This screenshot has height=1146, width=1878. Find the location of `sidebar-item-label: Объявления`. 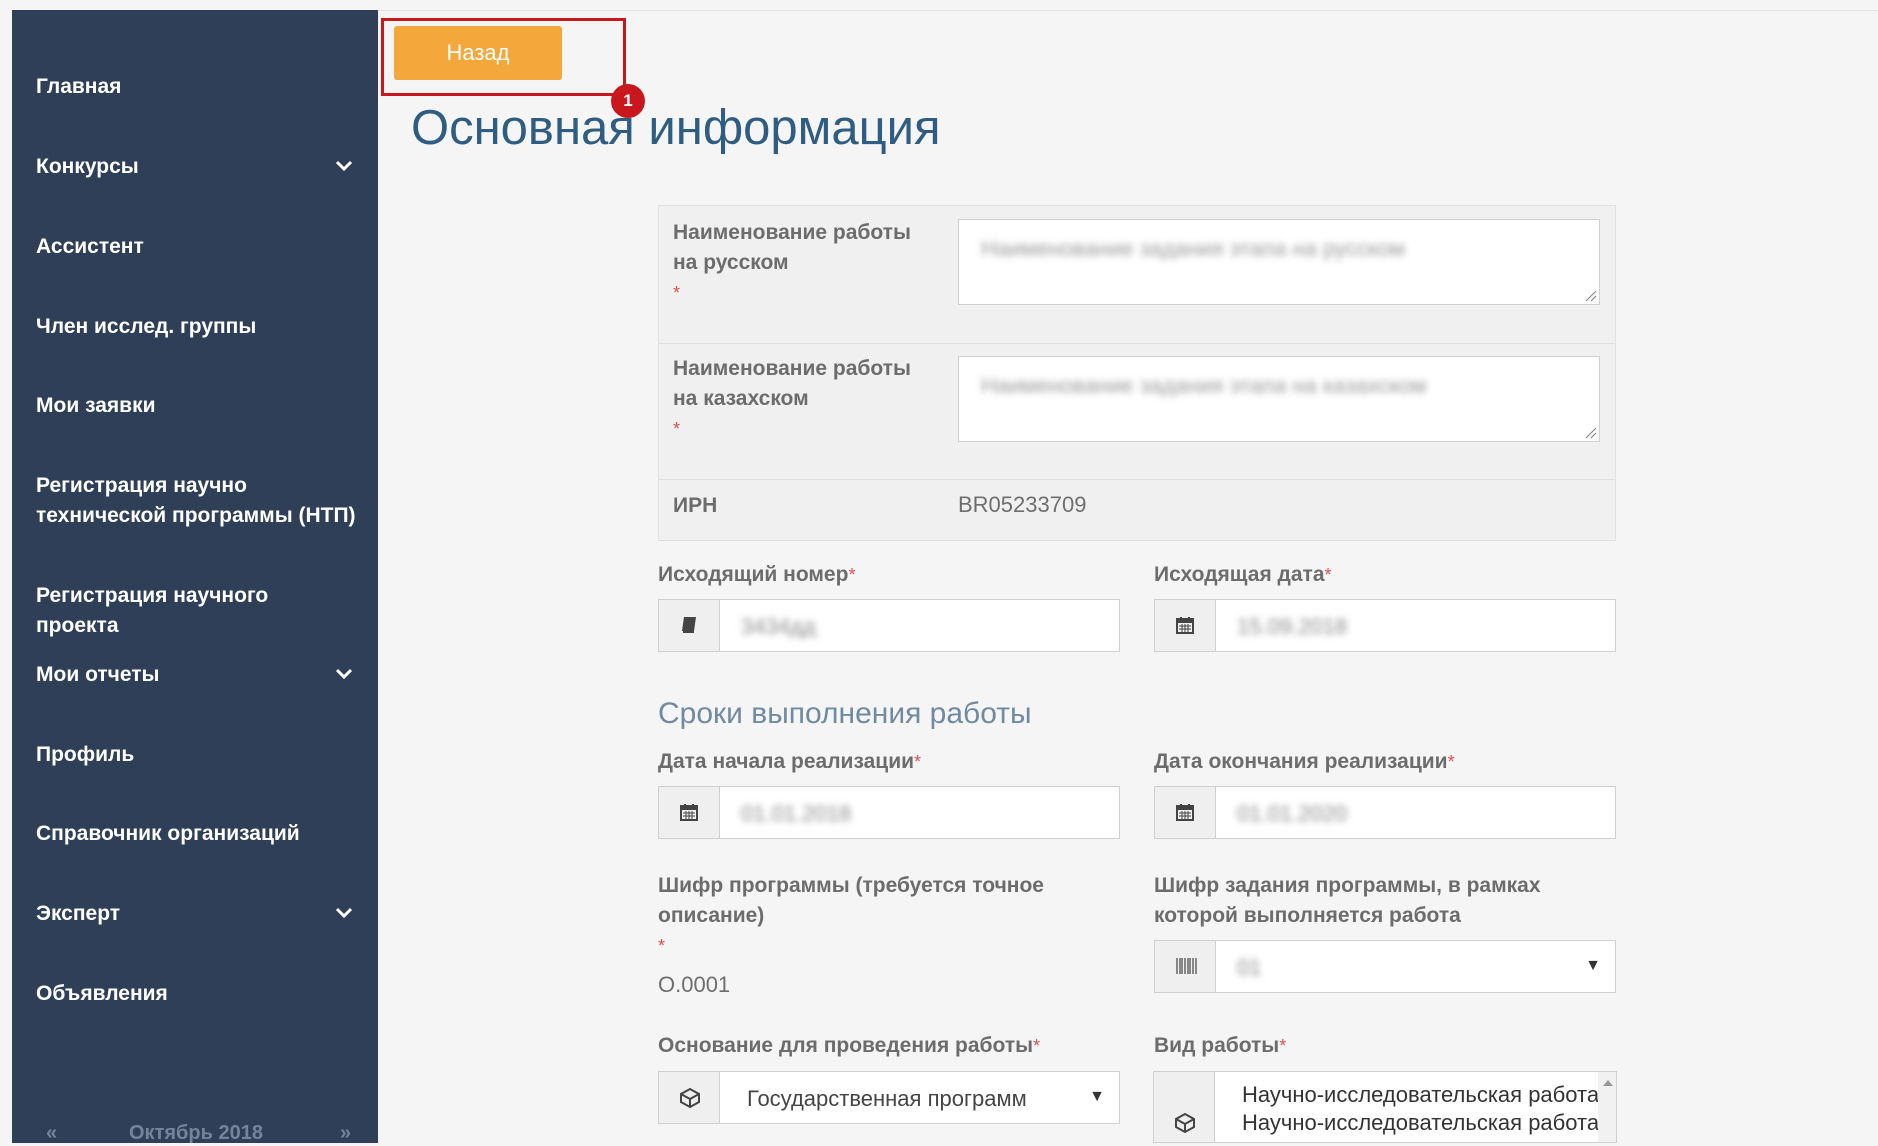

sidebar-item-label: Объявления is located at coordinates (102, 993).